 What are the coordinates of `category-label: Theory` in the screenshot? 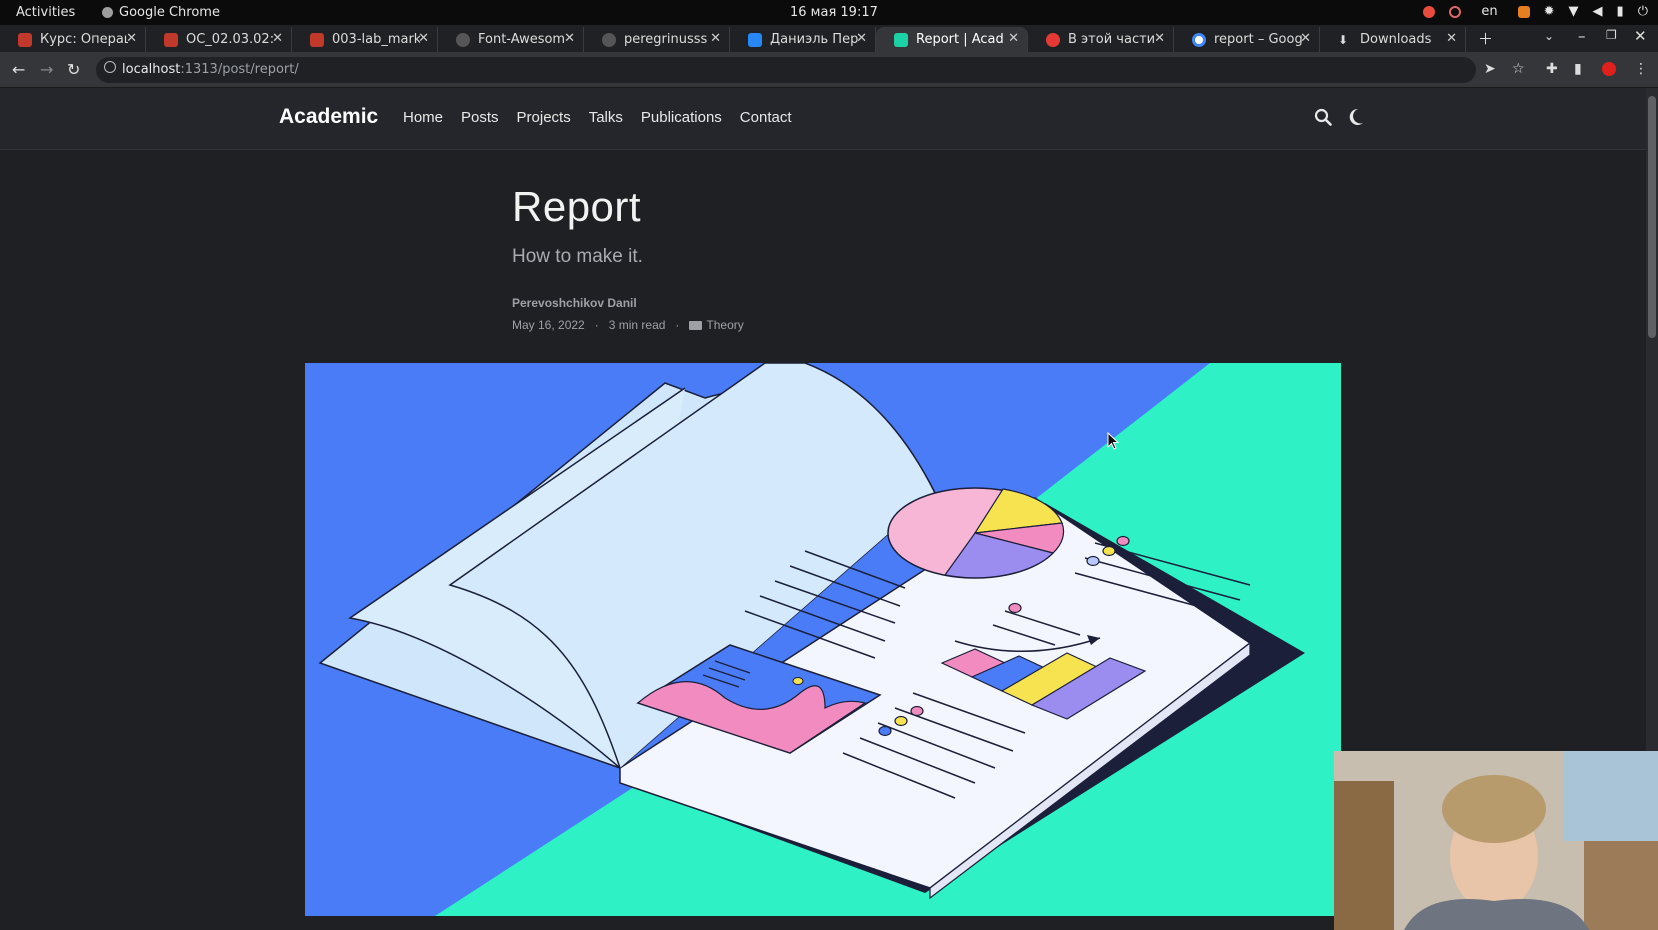 It's located at (725, 325).